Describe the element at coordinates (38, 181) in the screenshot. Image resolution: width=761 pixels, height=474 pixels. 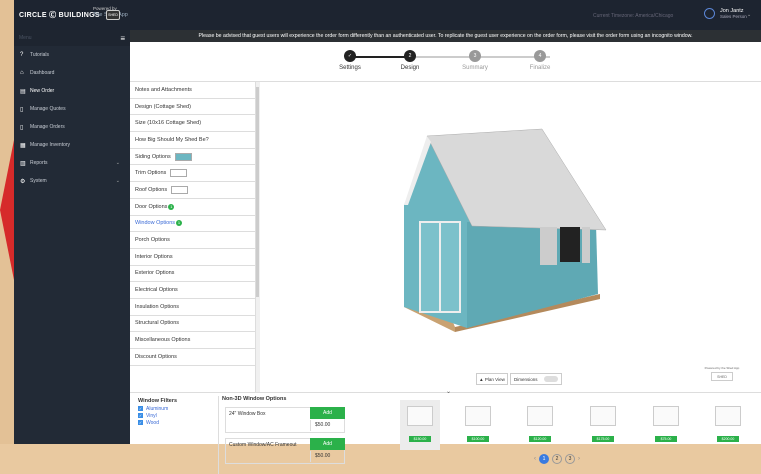
I see `sidebar-item-label: System` at that location.